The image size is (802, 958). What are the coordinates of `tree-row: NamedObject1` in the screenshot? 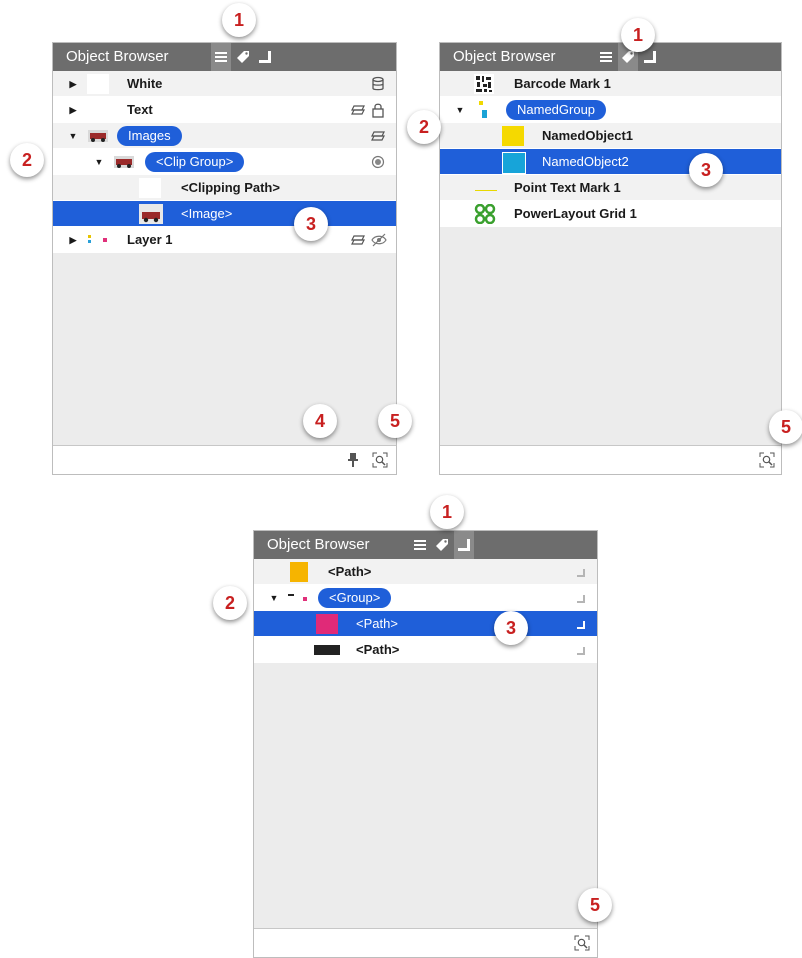 It's located at (610, 136).